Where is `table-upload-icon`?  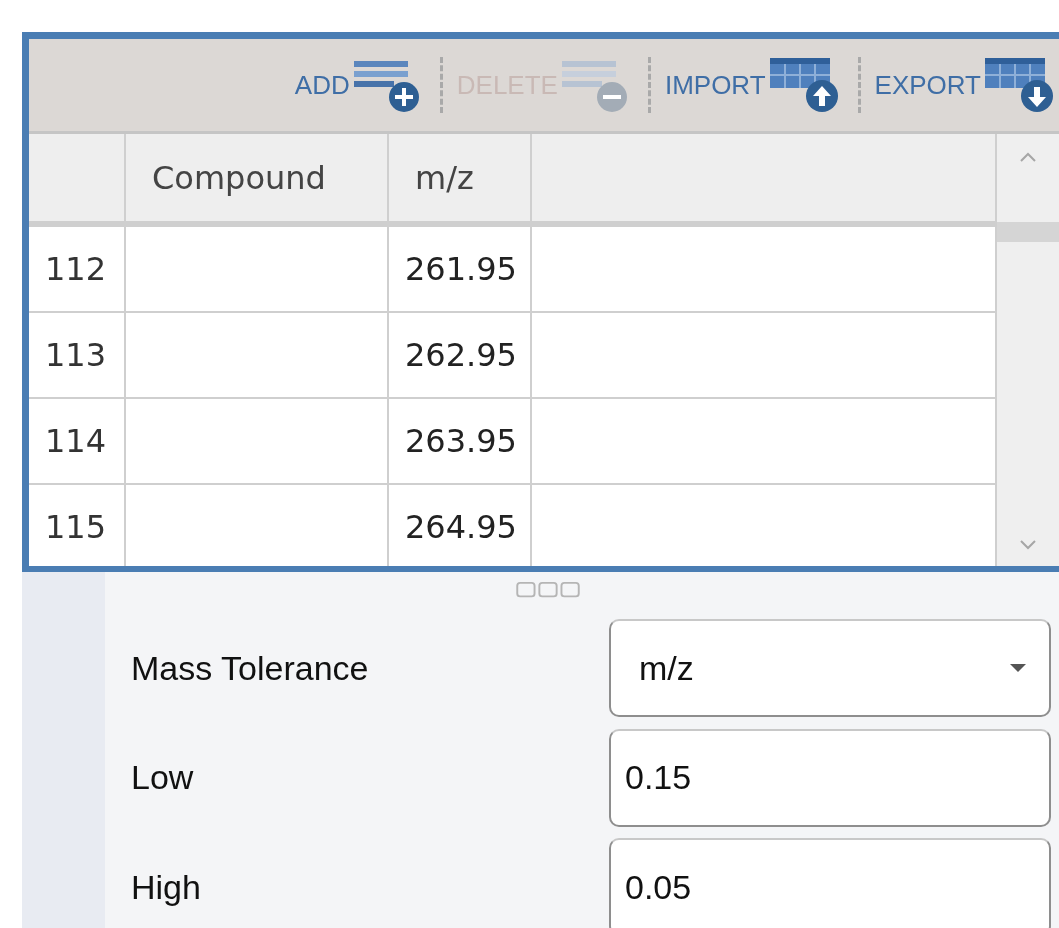 table-upload-icon is located at coordinates (803, 85).